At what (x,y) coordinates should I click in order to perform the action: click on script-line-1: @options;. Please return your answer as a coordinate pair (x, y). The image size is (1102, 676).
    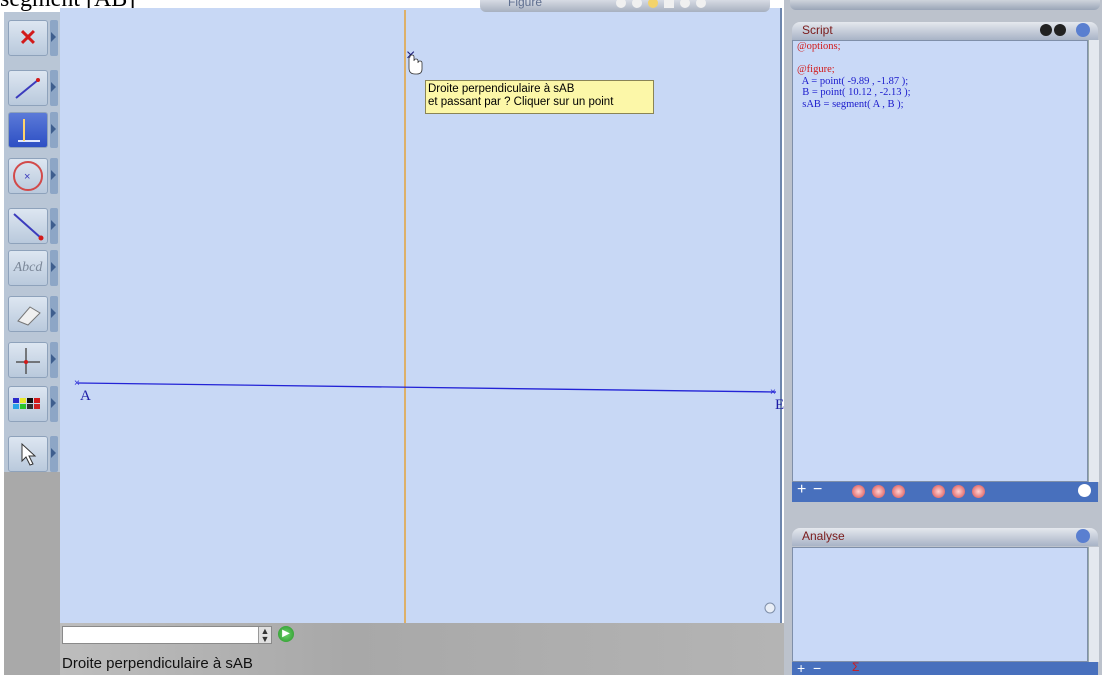
    Looking at the image, I should click on (819, 46).